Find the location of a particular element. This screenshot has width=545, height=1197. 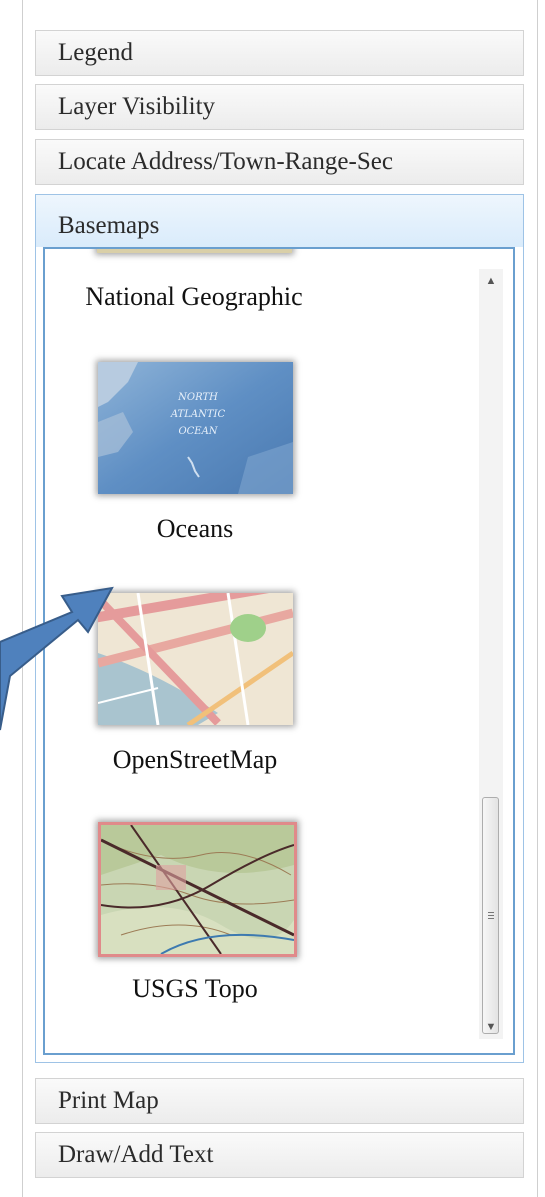

scrollbar-grip-icon is located at coordinates (491, 912).